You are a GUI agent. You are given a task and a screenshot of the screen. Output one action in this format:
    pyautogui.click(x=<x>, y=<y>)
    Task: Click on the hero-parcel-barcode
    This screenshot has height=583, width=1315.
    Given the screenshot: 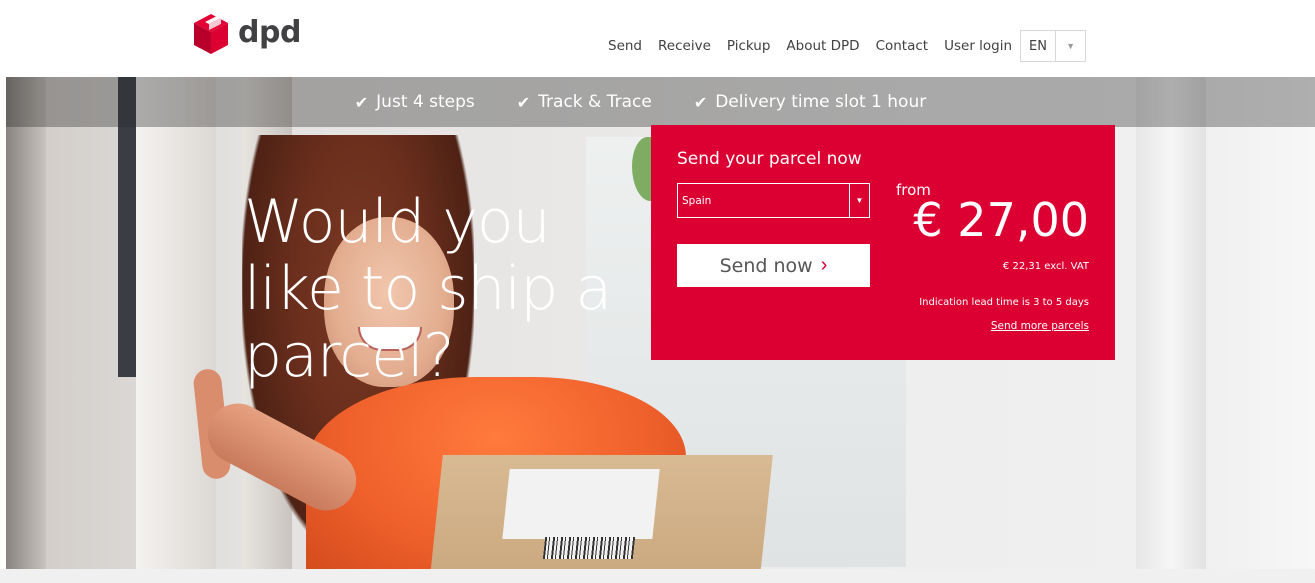 What is the action you would take?
    pyautogui.click(x=589, y=548)
    